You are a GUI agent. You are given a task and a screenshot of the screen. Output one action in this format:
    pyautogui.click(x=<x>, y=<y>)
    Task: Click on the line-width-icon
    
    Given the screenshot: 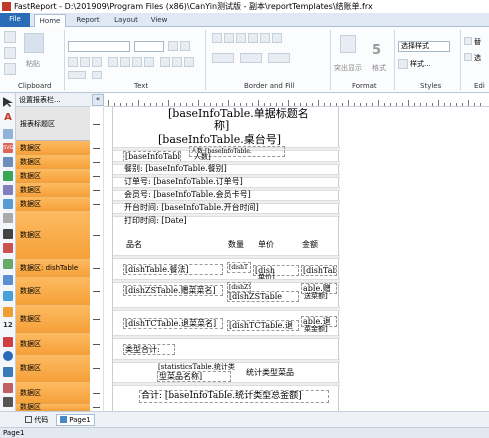 What is the action you would take?
    pyautogui.click(x=279, y=58)
    